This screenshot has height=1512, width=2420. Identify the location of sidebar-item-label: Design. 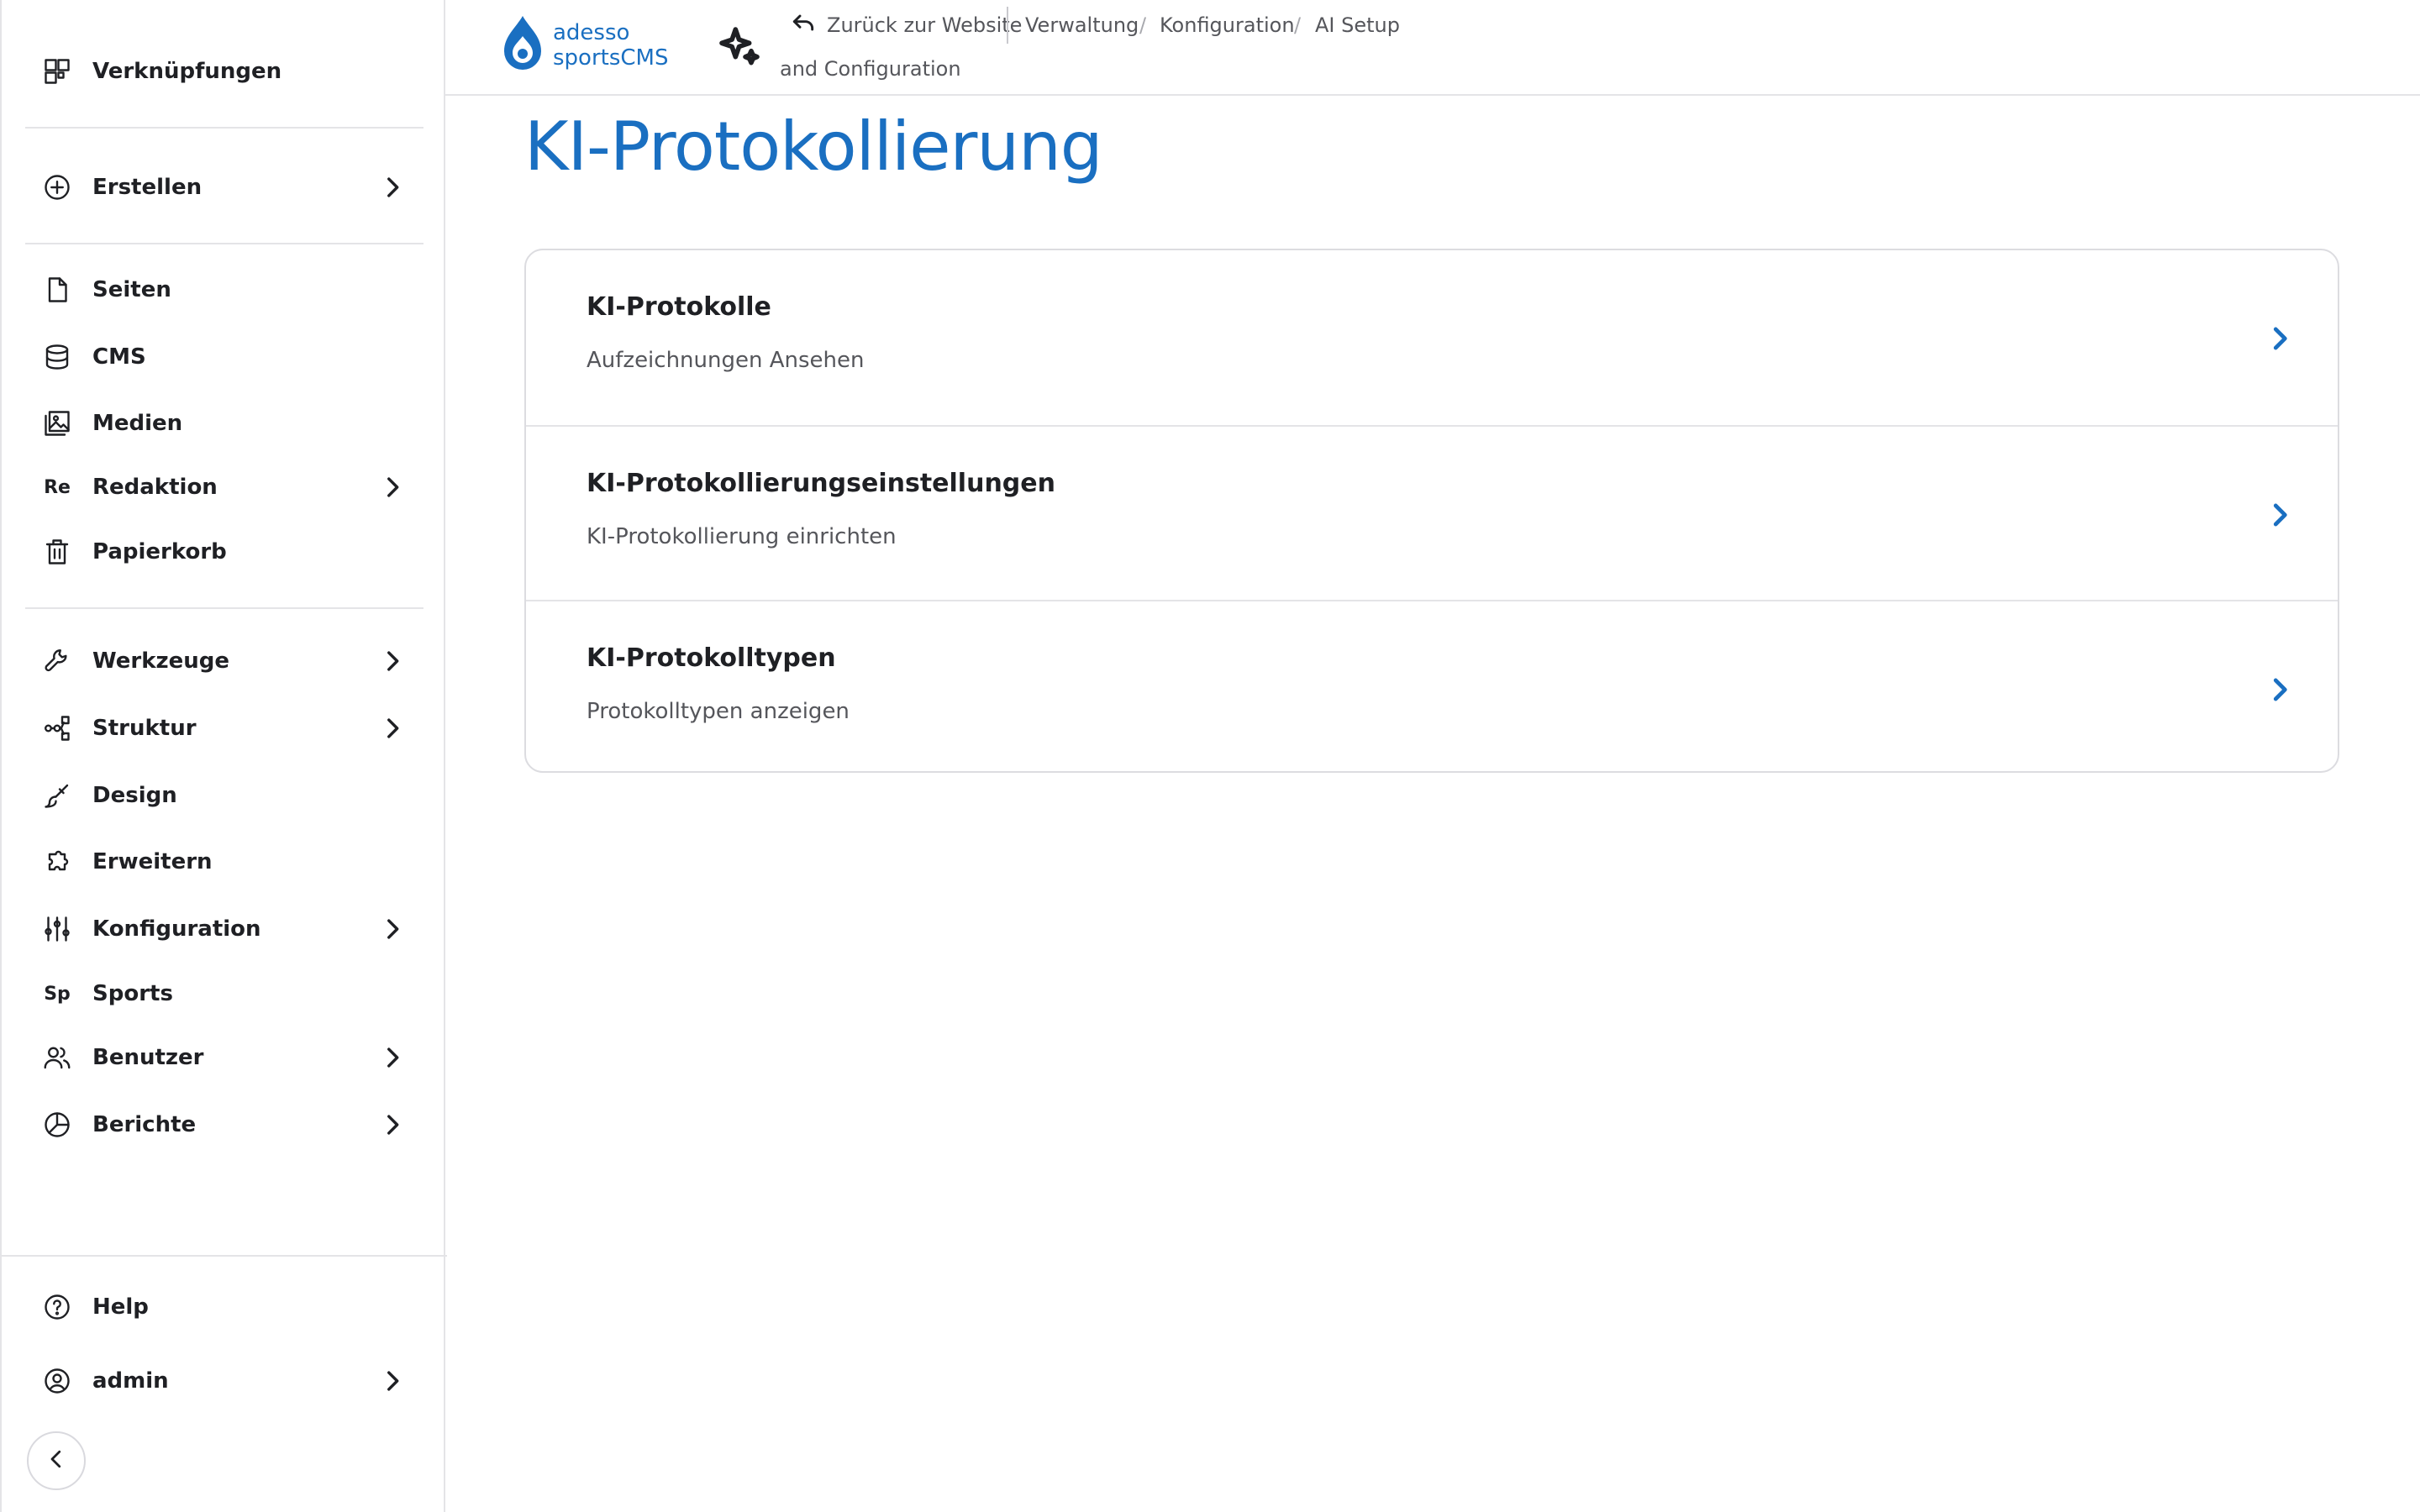
(134, 795).